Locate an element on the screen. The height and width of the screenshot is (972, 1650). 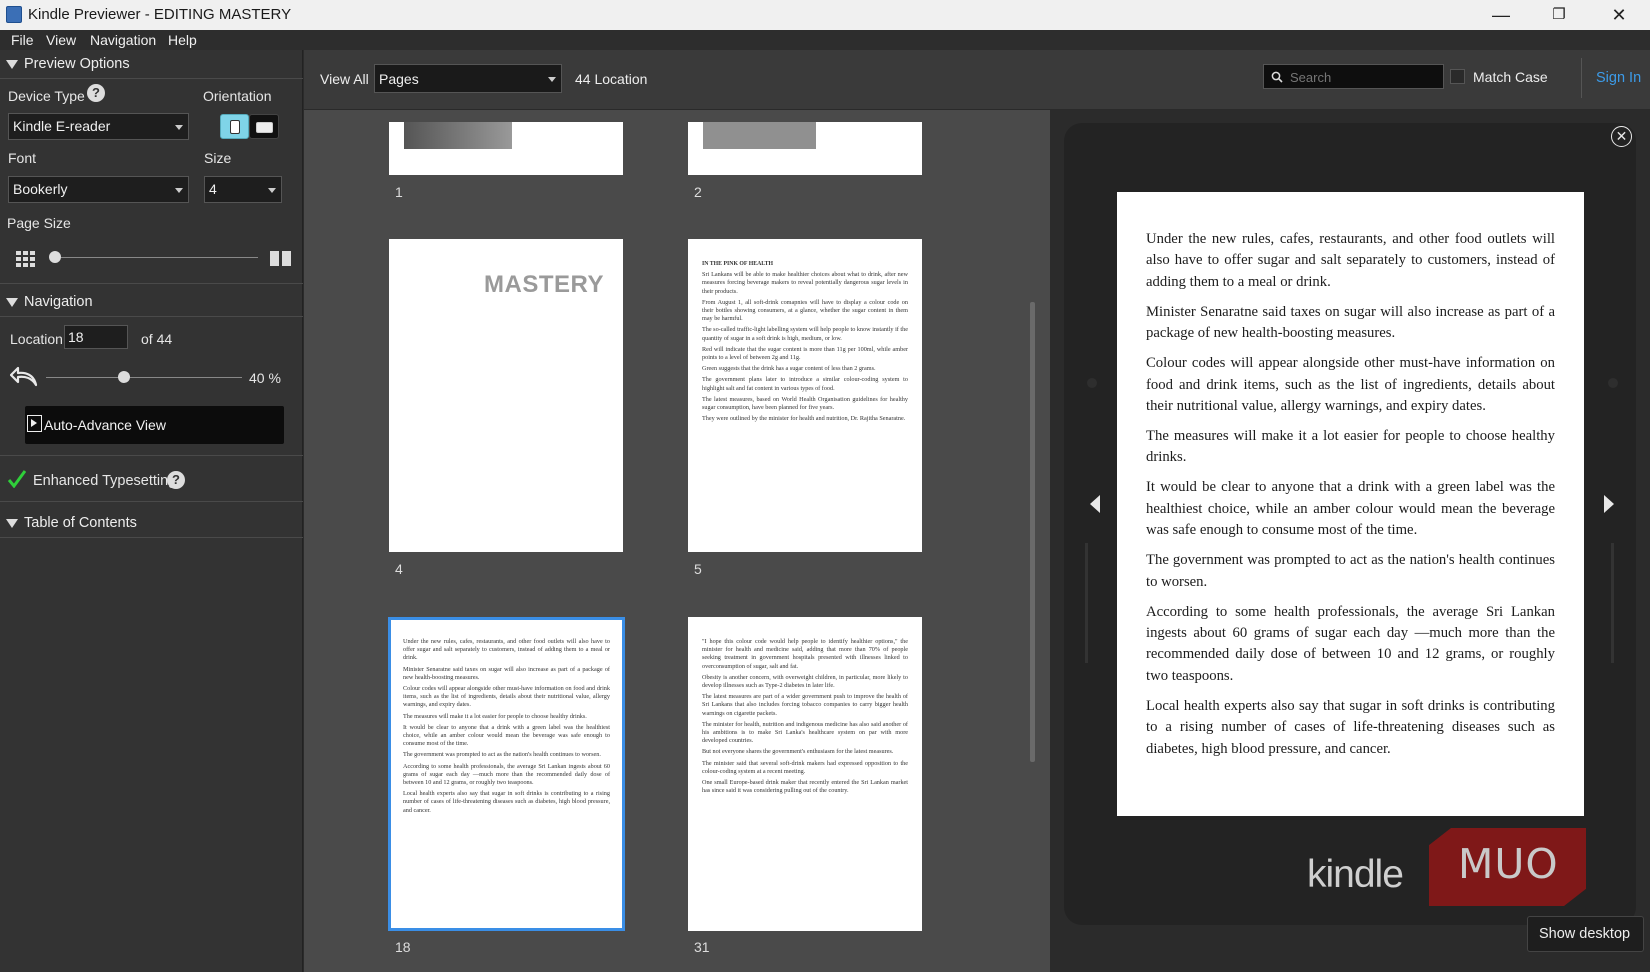
navigation-label: Navigation is located at coordinates (58, 302).